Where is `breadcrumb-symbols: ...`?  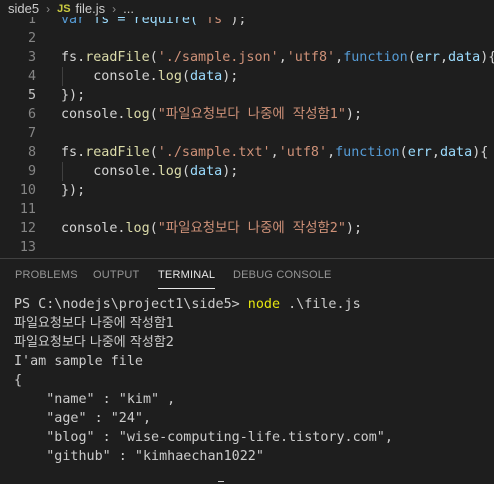 breadcrumb-symbols: ... is located at coordinates (128, 8).